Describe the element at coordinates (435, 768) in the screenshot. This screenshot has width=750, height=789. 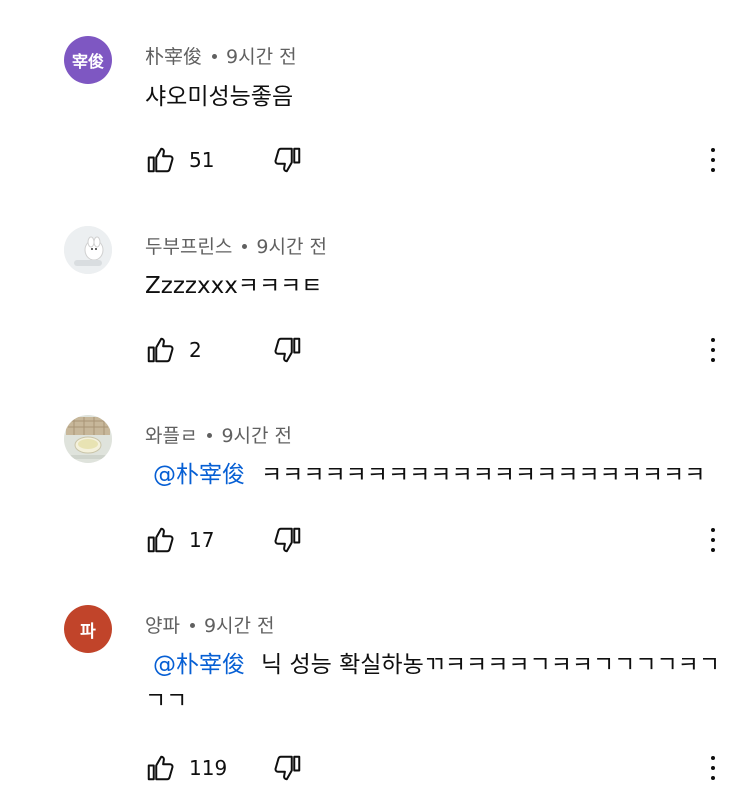
I see `comment-actions: 119` at that location.